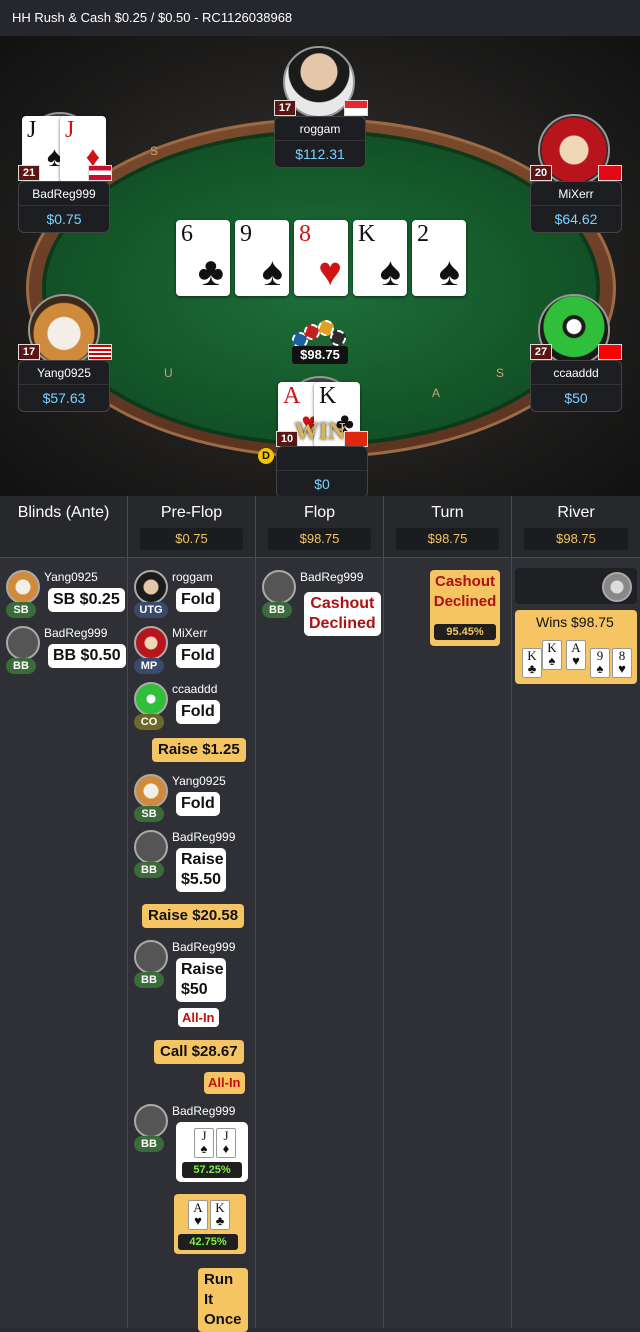 This screenshot has height=1332, width=640. I want to click on win-banner: WIN, so click(320, 432).